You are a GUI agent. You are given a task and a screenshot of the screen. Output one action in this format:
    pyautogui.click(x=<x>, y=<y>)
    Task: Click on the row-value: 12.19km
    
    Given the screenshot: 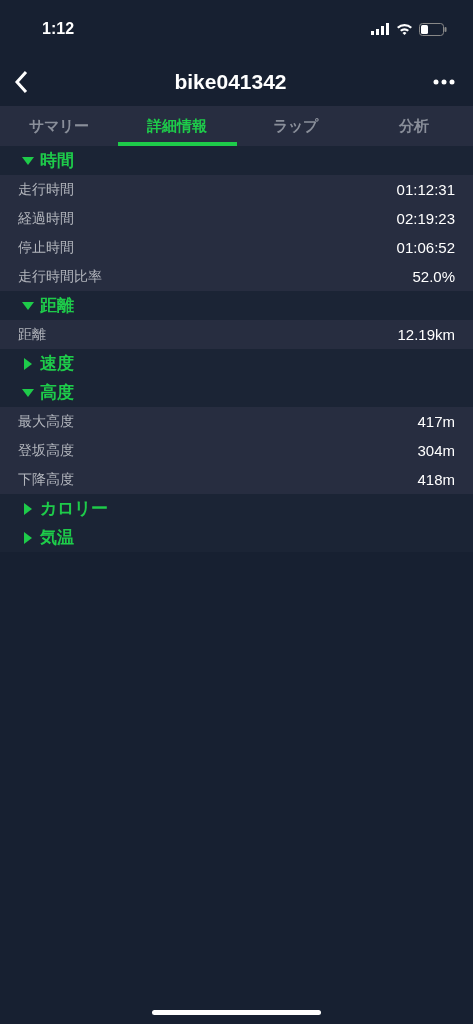 What is the action you would take?
    pyautogui.click(x=426, y=334)
    